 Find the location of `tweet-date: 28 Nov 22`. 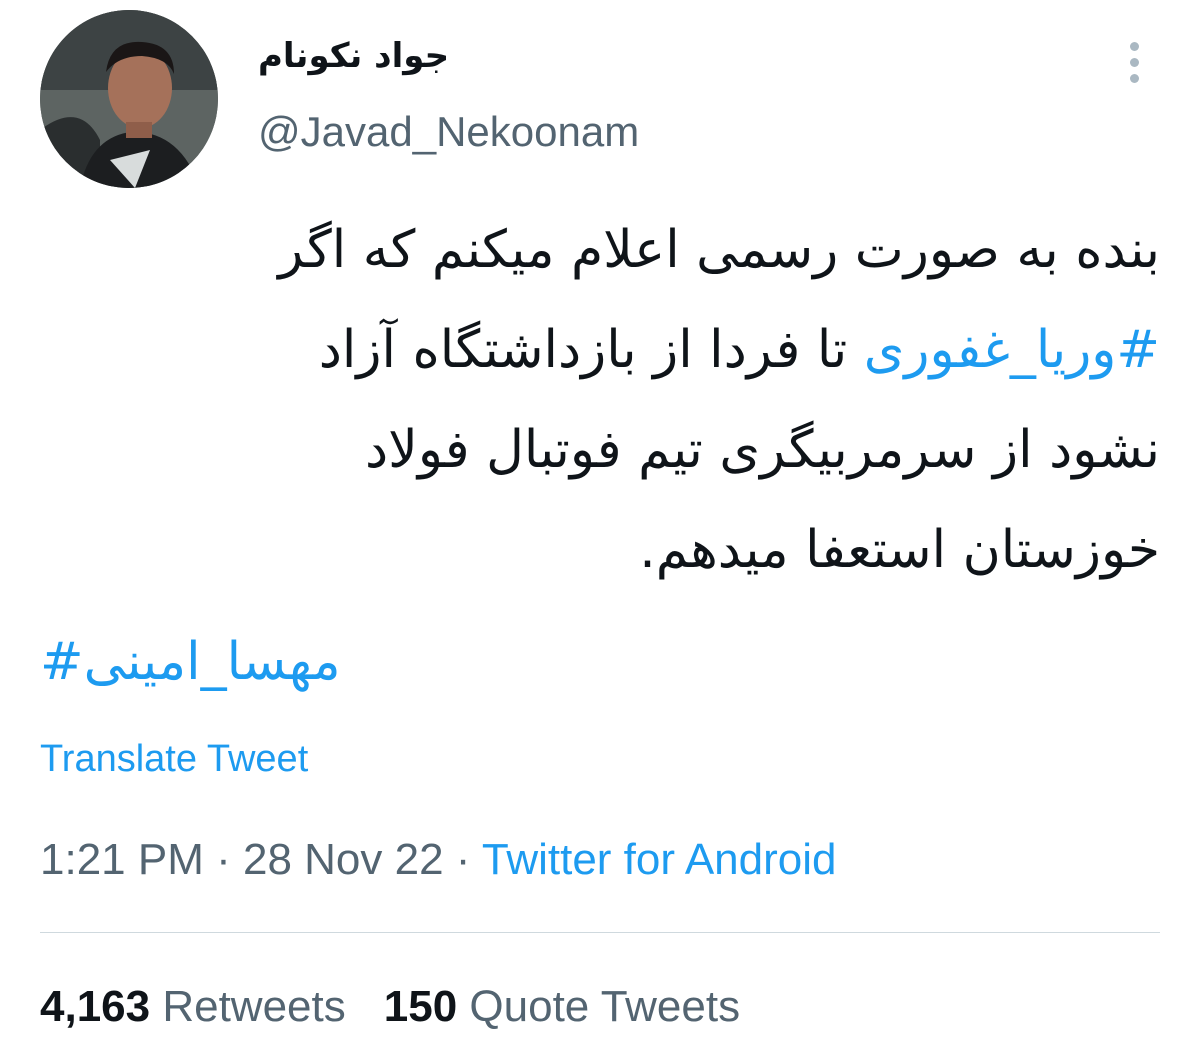

tweet-date: 28 Nov 22 is located at coordinates (343, 859).